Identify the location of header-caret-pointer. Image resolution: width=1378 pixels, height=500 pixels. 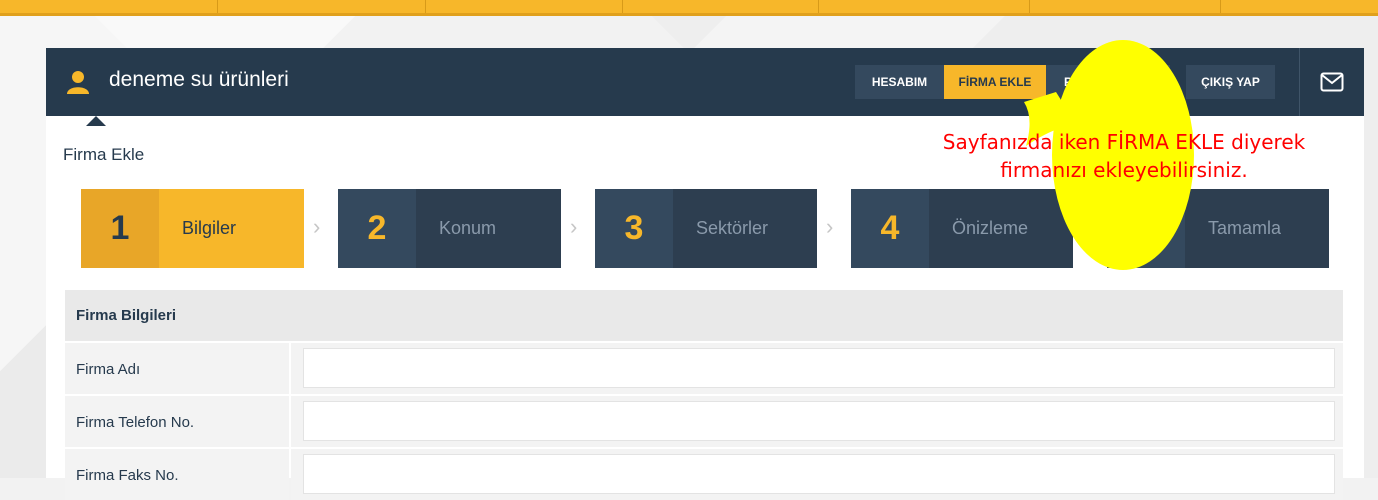
(96, 121).